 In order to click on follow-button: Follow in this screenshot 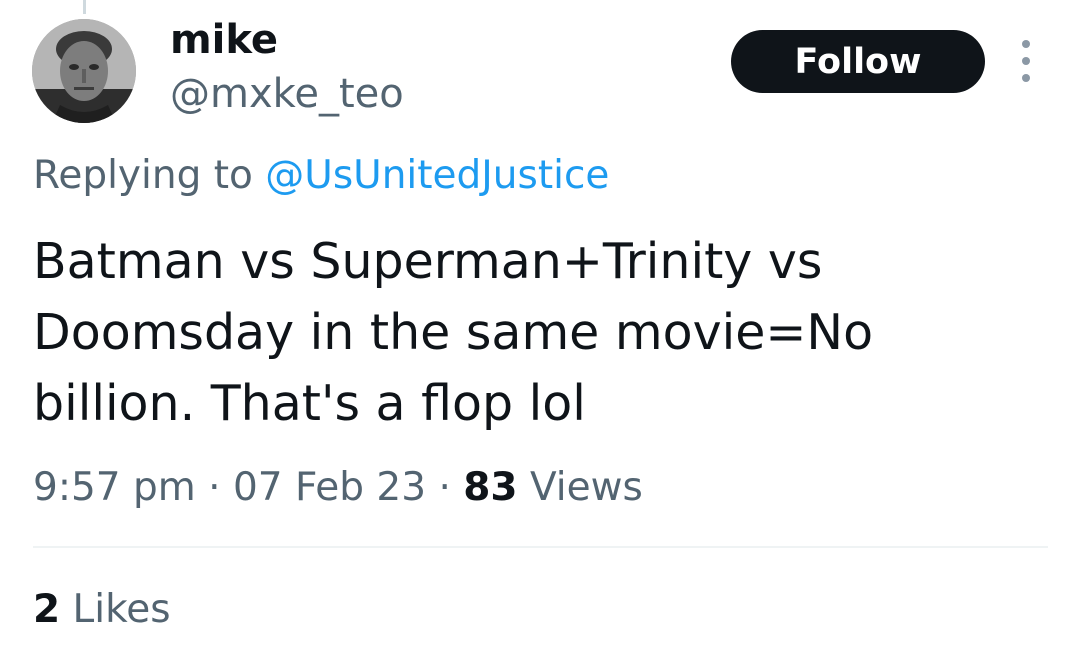, I will do `click(858, 61)`.